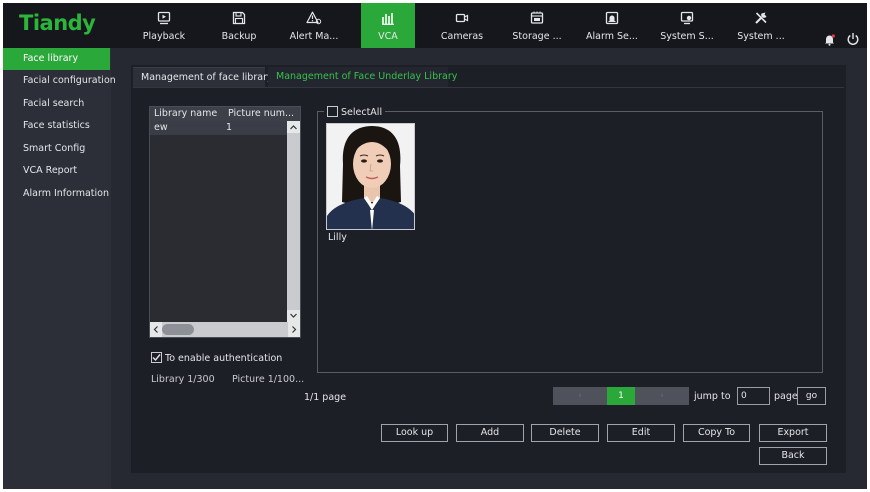  I want to click on nav-tab-label: Backup, so click(239, 36).